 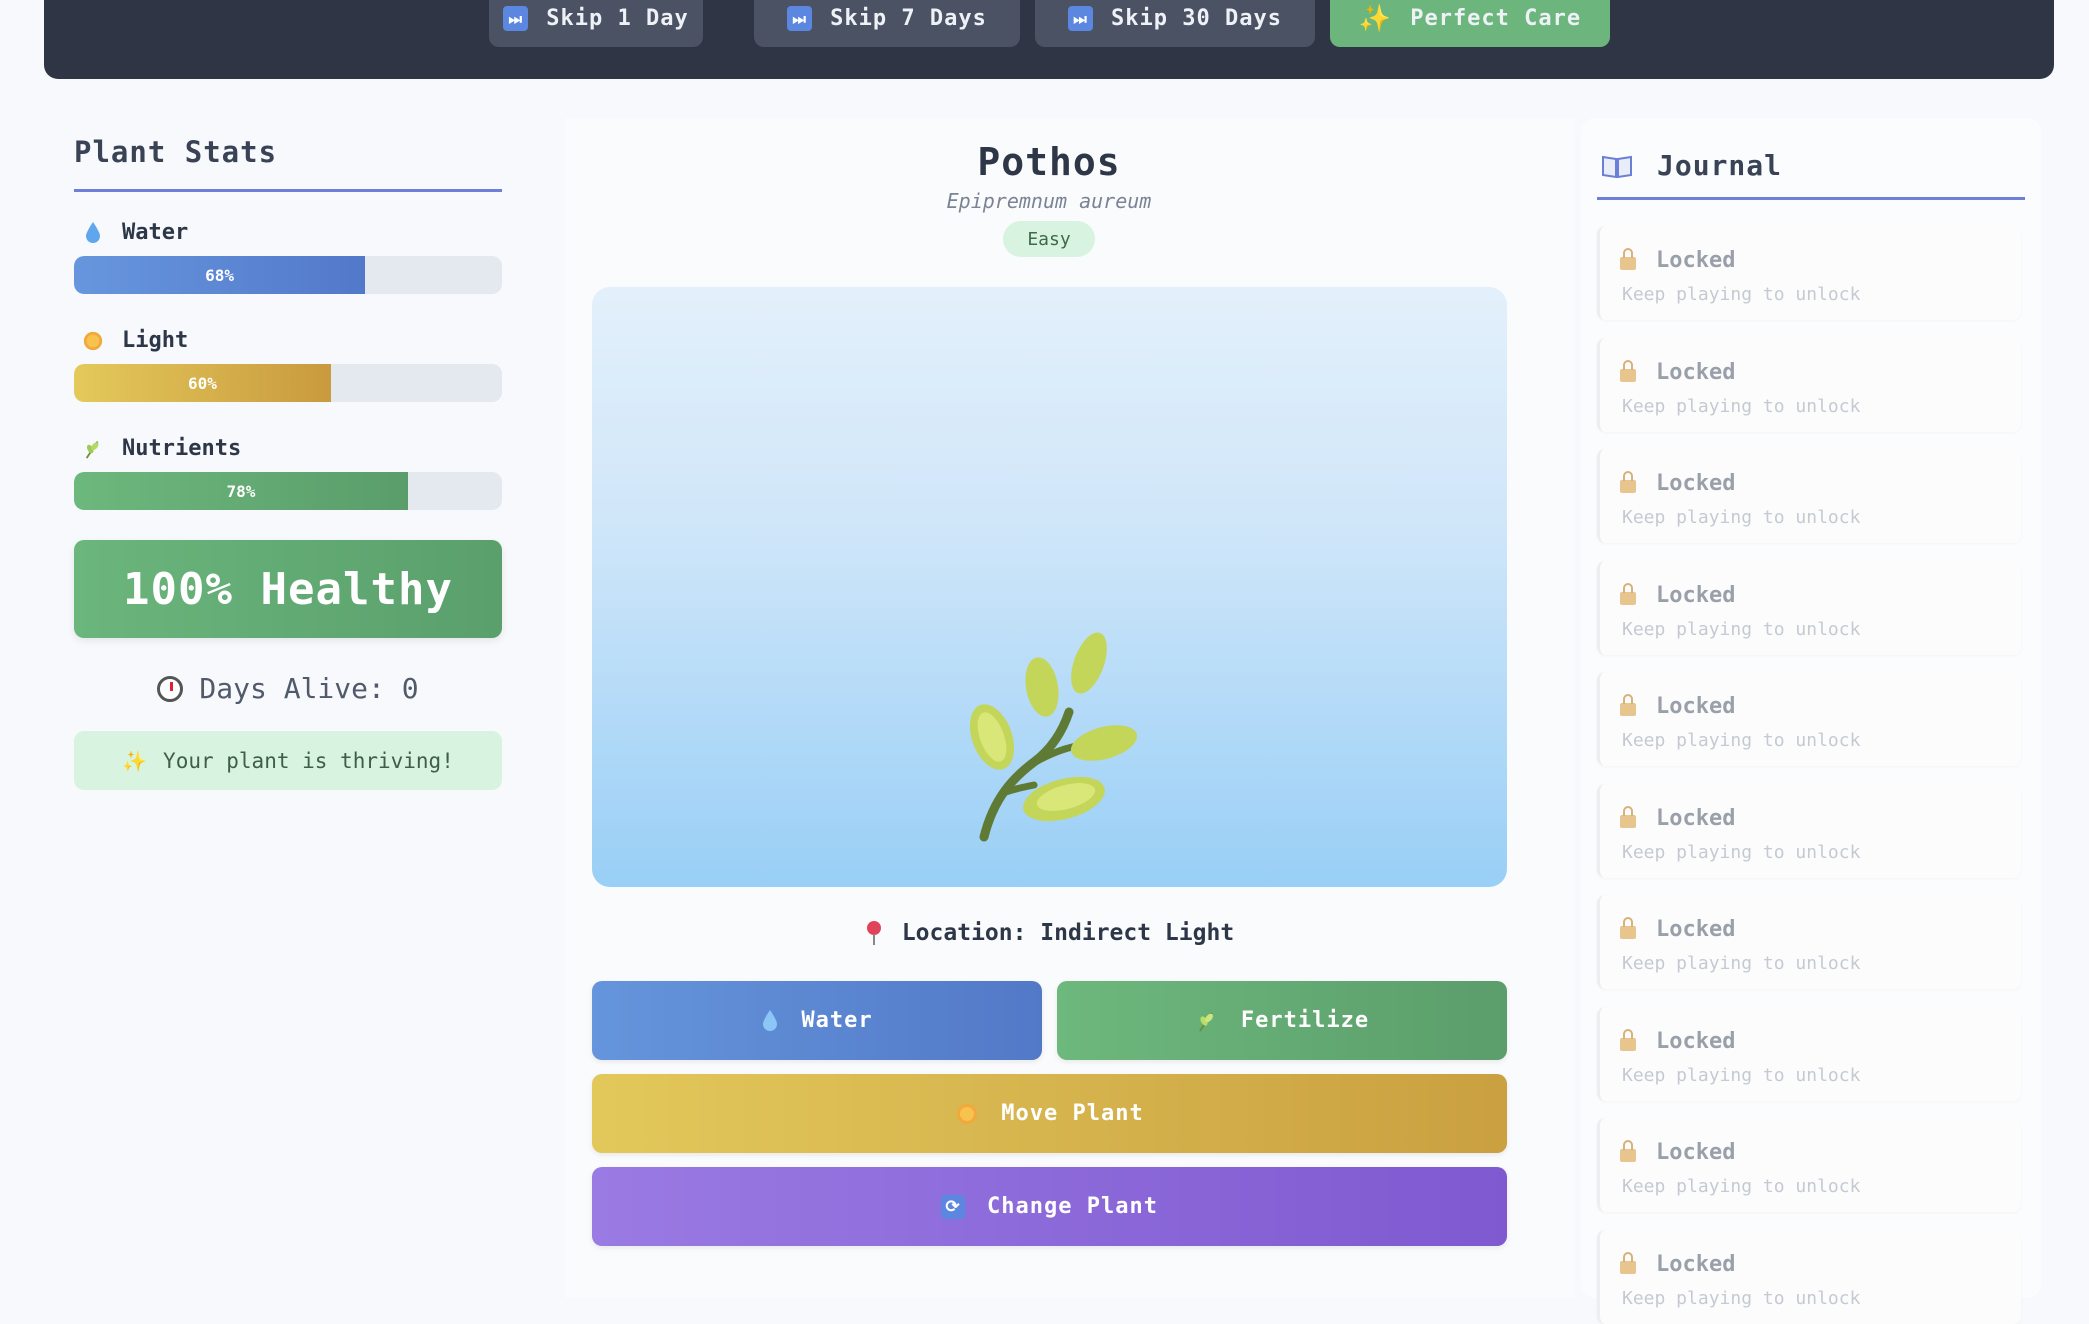 What do you see at coordinates (288, 589) in the screenshot?
I see `health-status: 100% Healthy` at bounding box center [288, 589].